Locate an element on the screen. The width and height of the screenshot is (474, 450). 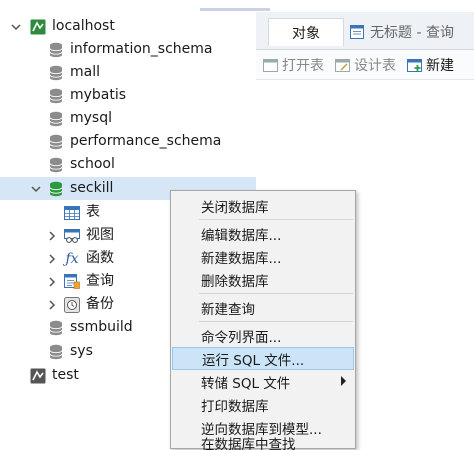
tab-untitled-query: 无标题 - 查询 is located at coordinates (410, 32).